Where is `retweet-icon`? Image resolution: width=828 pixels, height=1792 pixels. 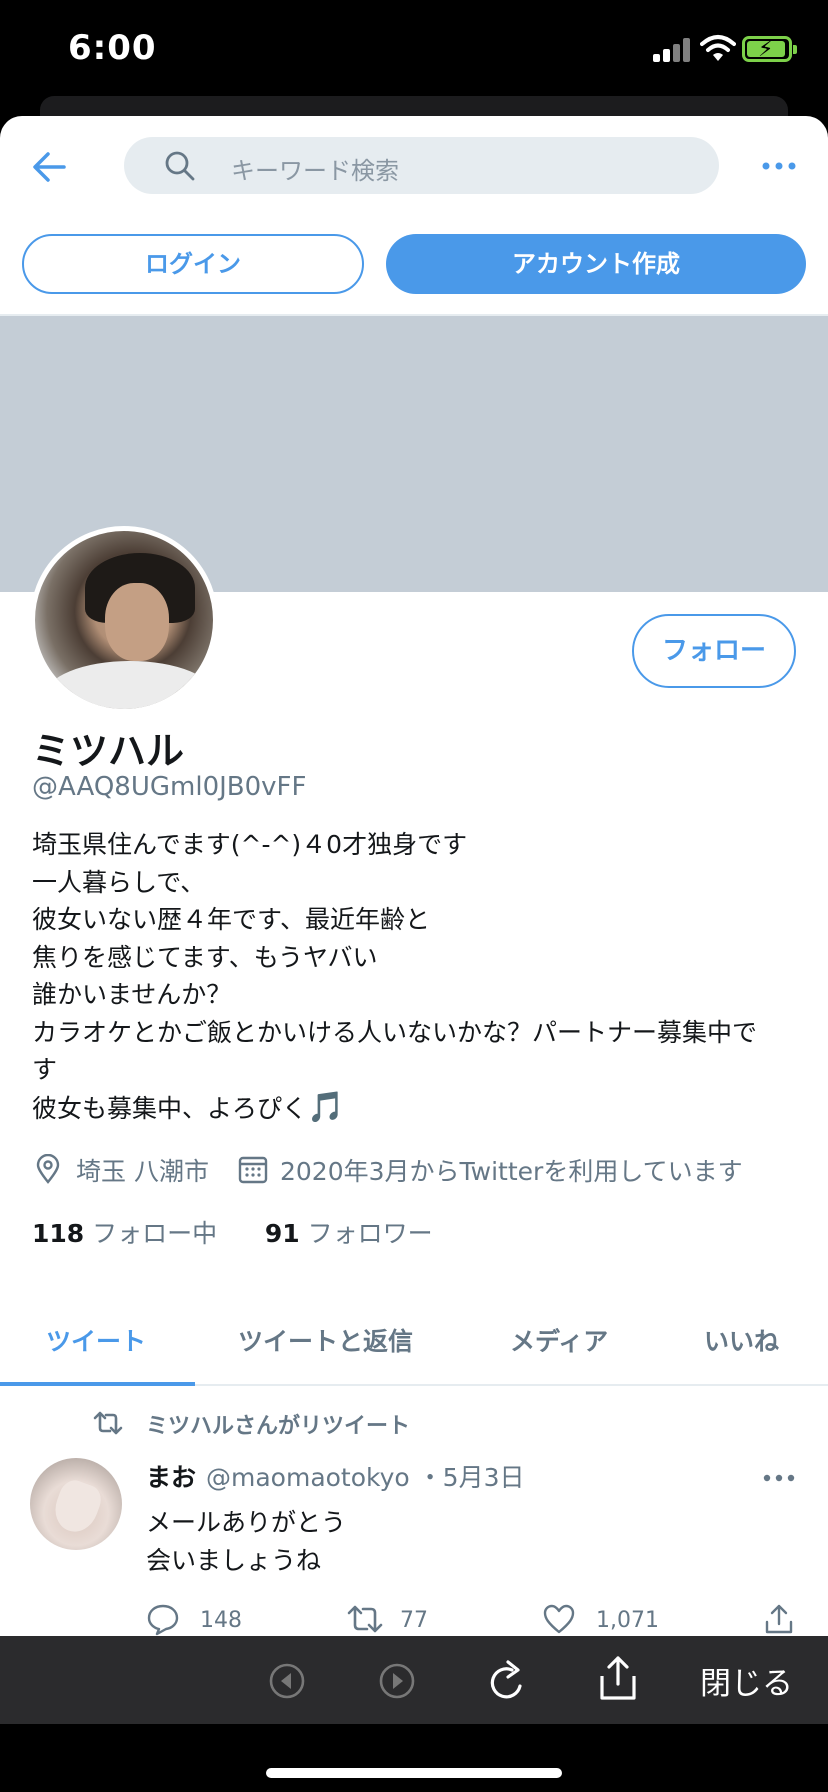
retweet-icon is located at coordinates (108, 1423).